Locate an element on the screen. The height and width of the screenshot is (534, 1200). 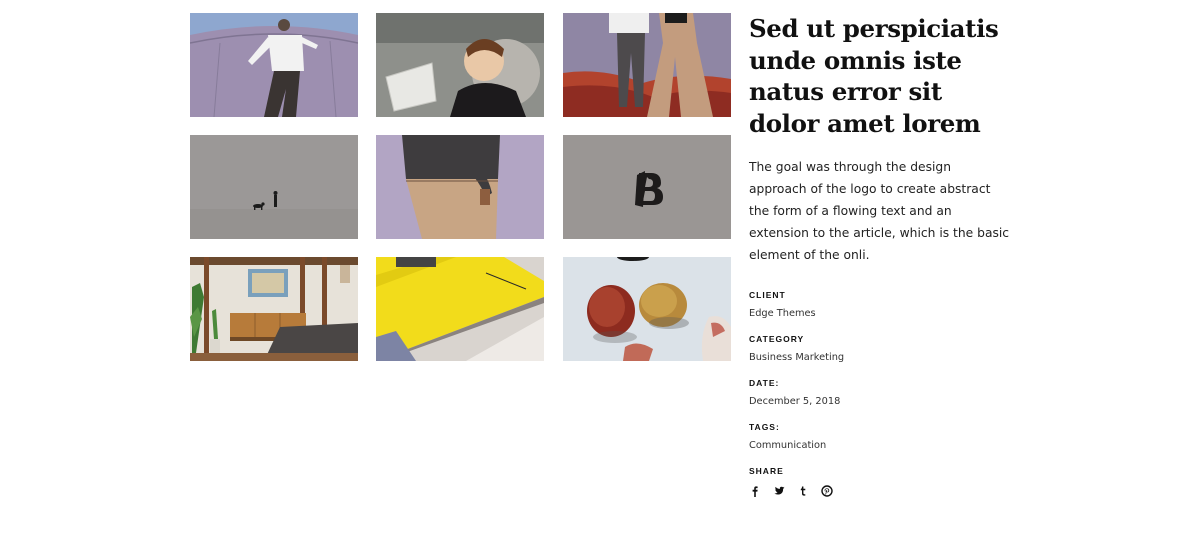
lychee-fruit-photo is located at coordinates (647, 309).